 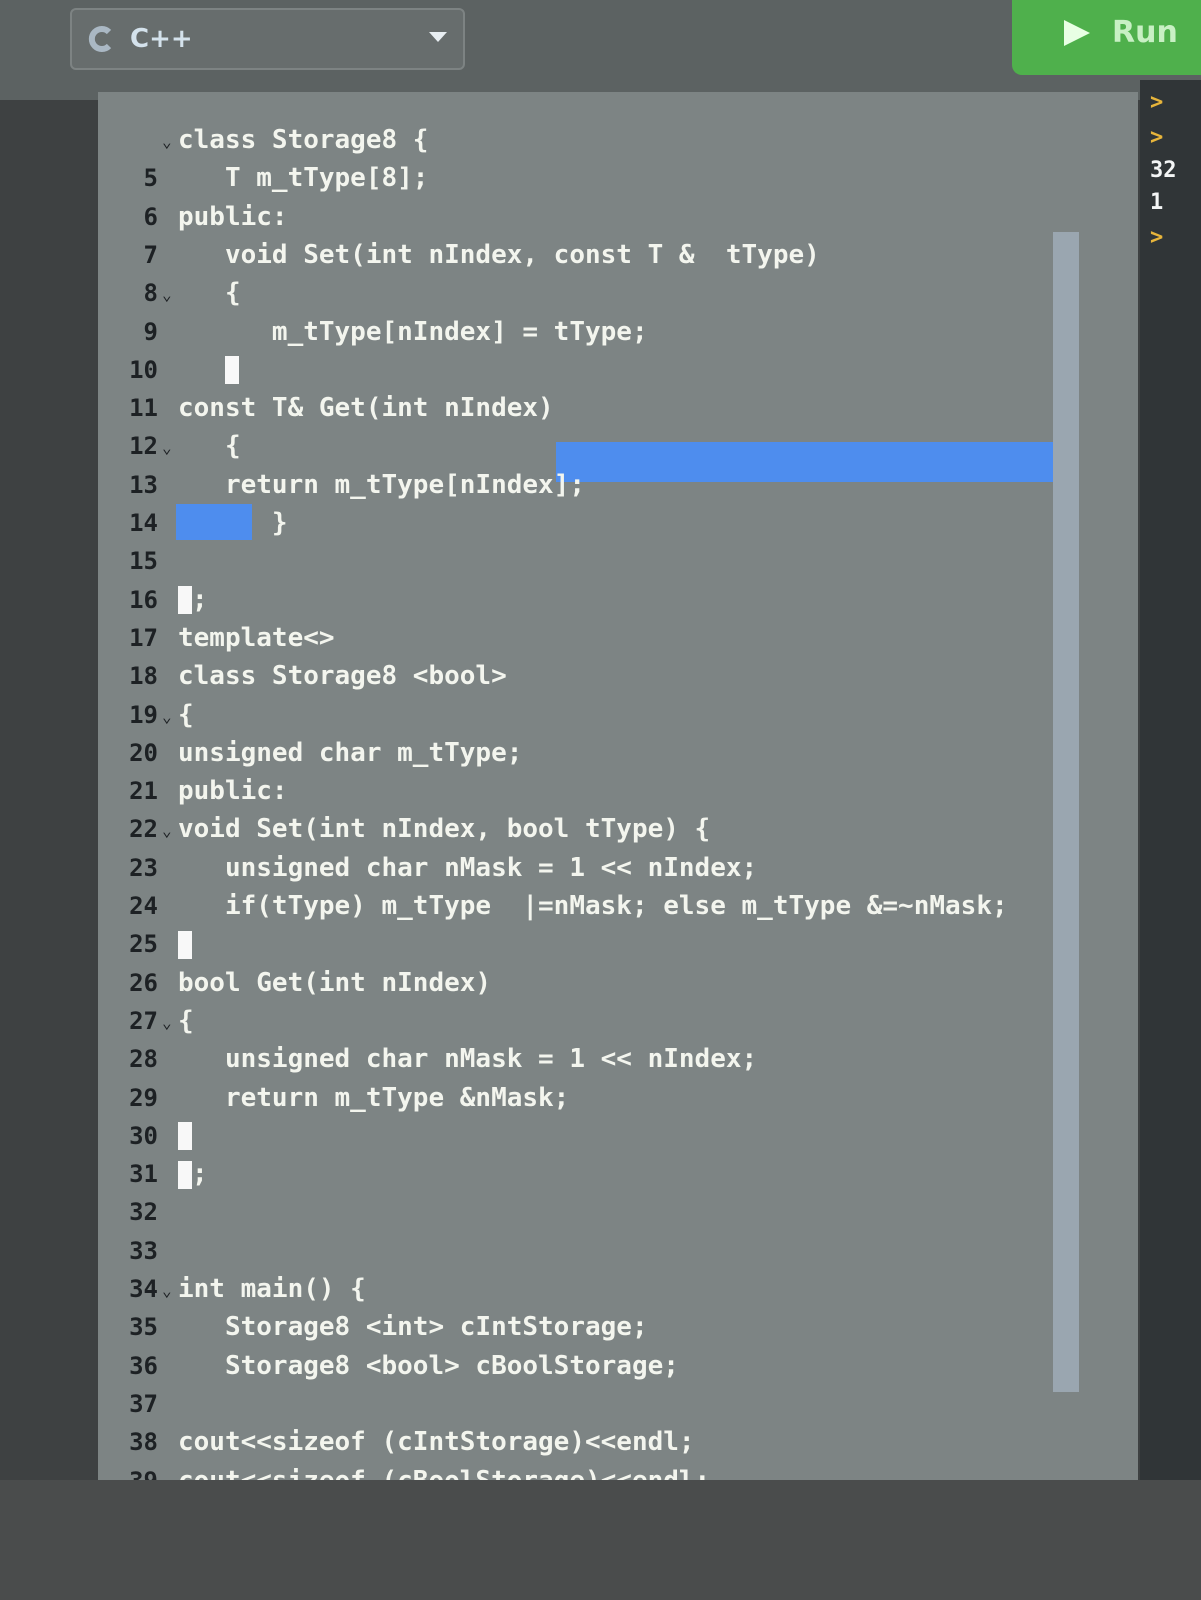 I want to click on code-line: 6 public:, so click(x=618, y=217).